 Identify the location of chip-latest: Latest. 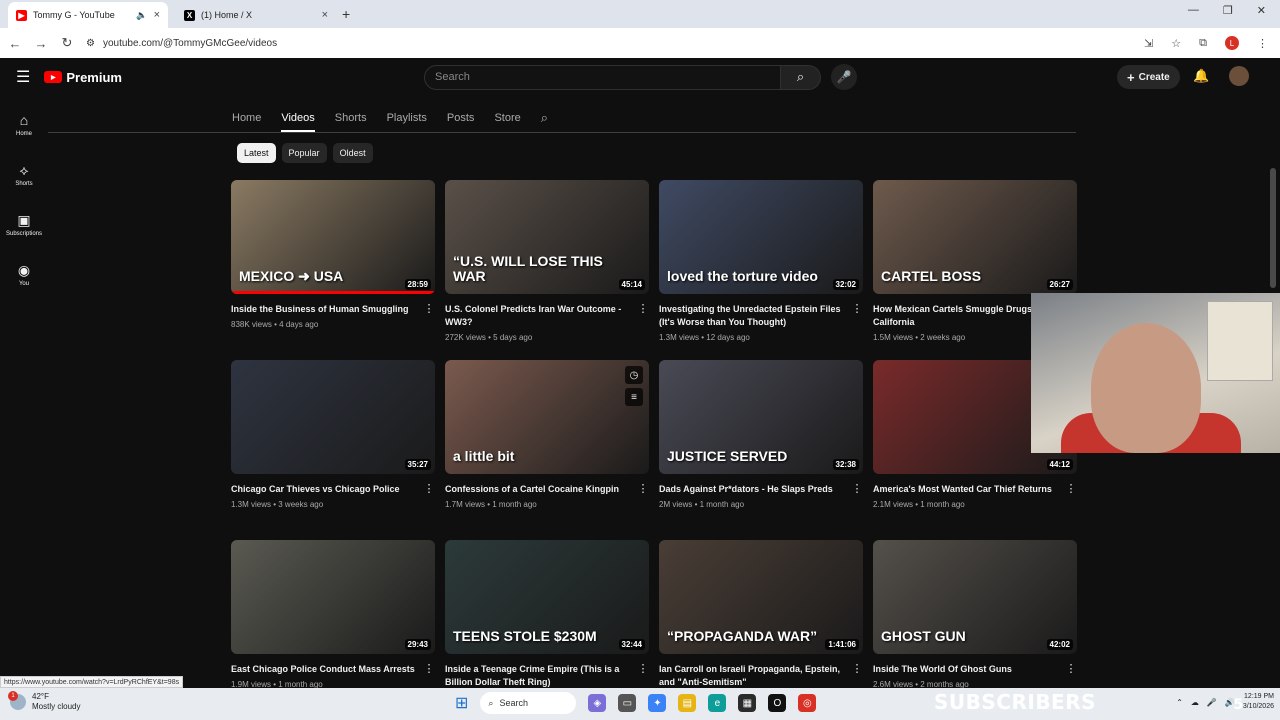
(256, 153).